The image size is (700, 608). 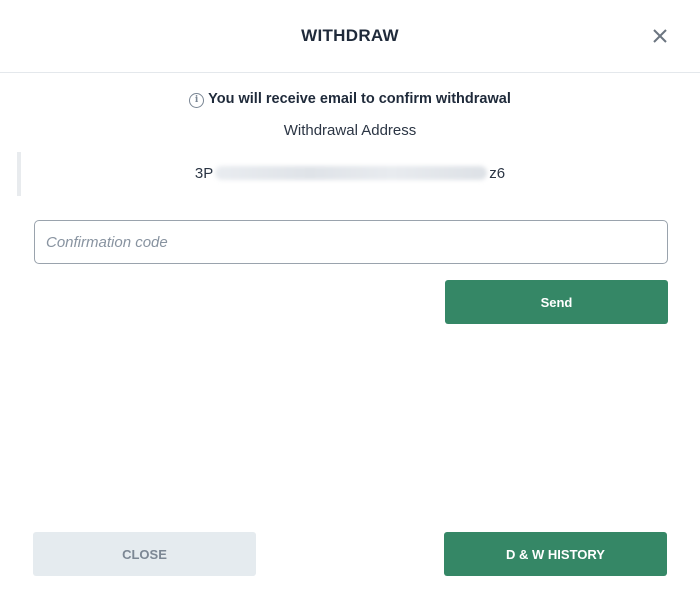 I want to click on close-button: CLOSE, so click(x=144, y=554).